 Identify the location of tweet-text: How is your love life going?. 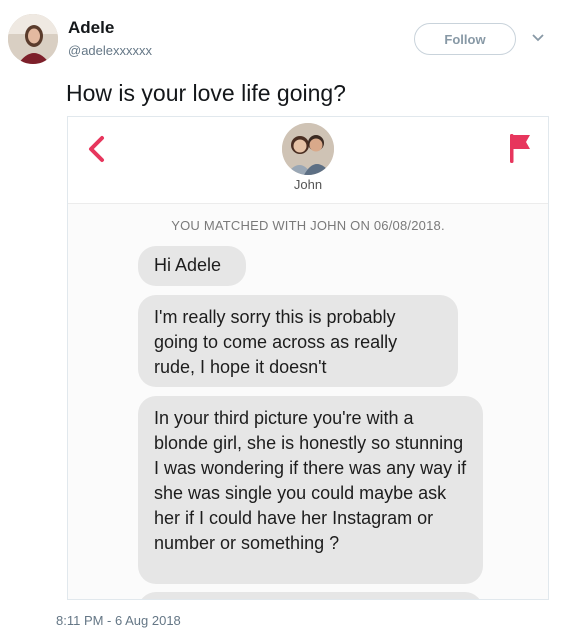
(206, 93).